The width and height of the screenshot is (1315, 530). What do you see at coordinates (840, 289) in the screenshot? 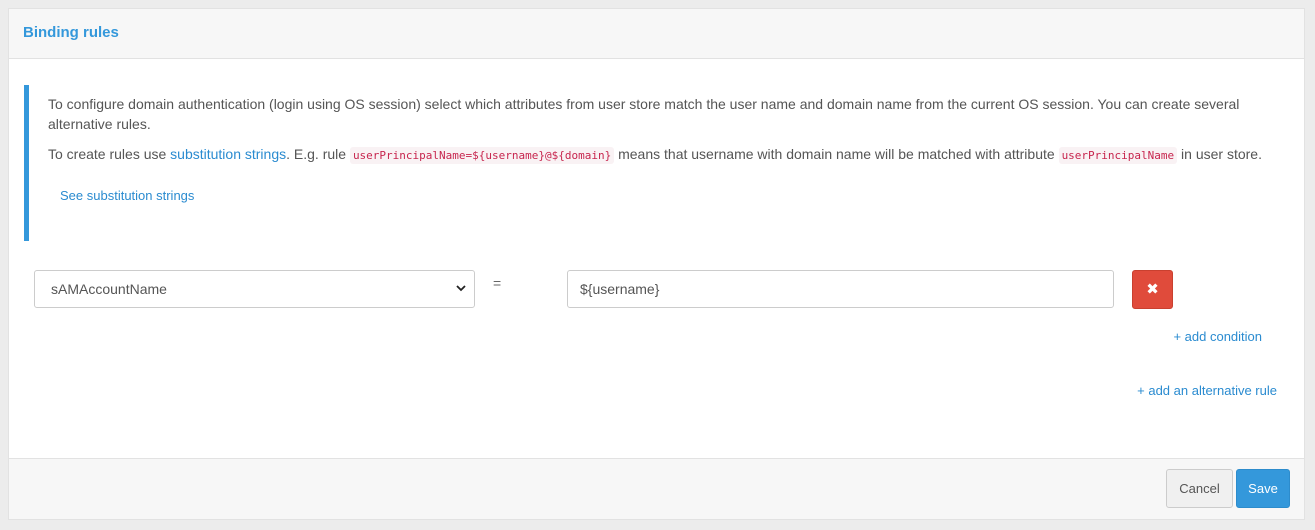
I see `value-input: ${username}` at bounding box center [840, 289].